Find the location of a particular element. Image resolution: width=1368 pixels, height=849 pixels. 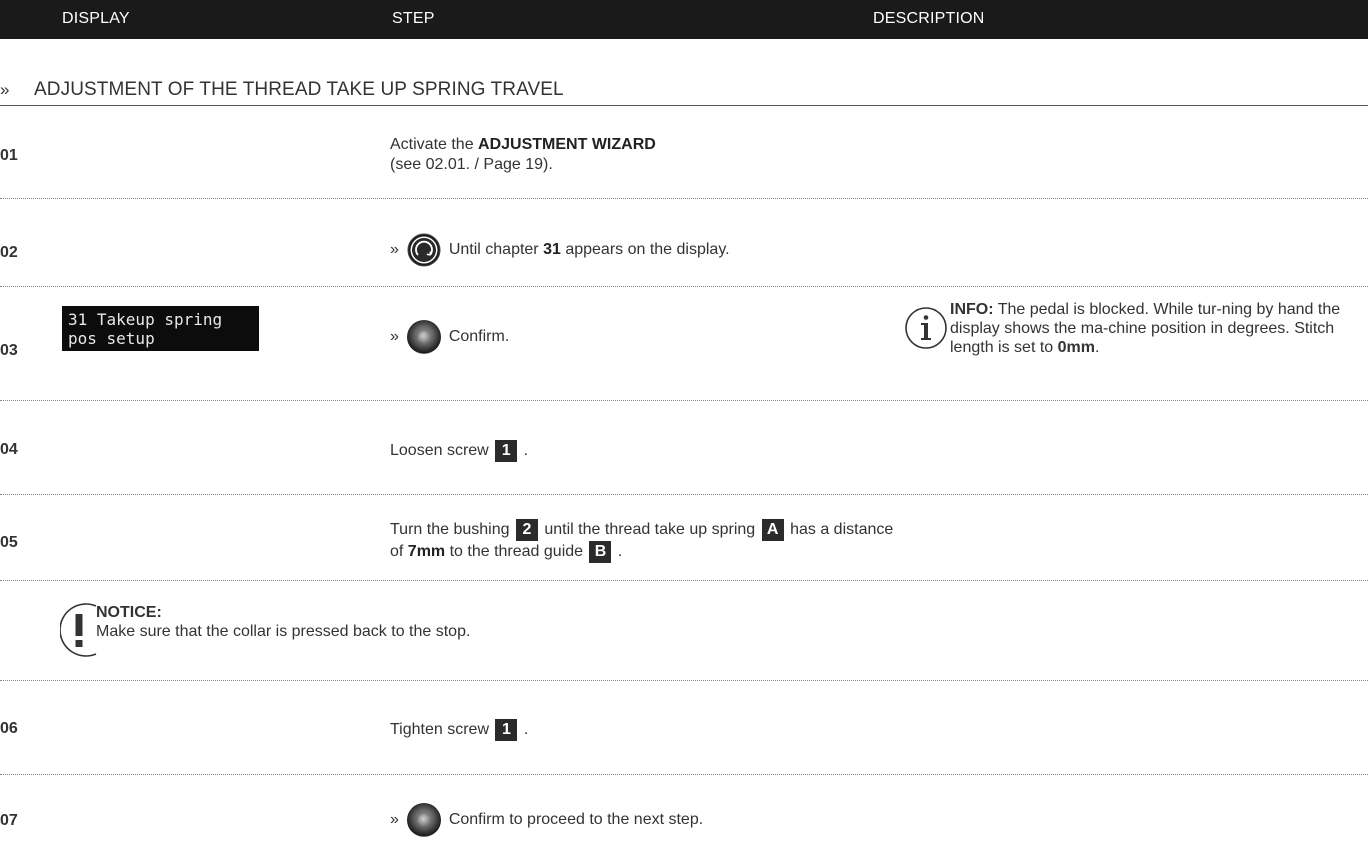

lcd-line-2: pos setup is located at coordinates (111, 338).